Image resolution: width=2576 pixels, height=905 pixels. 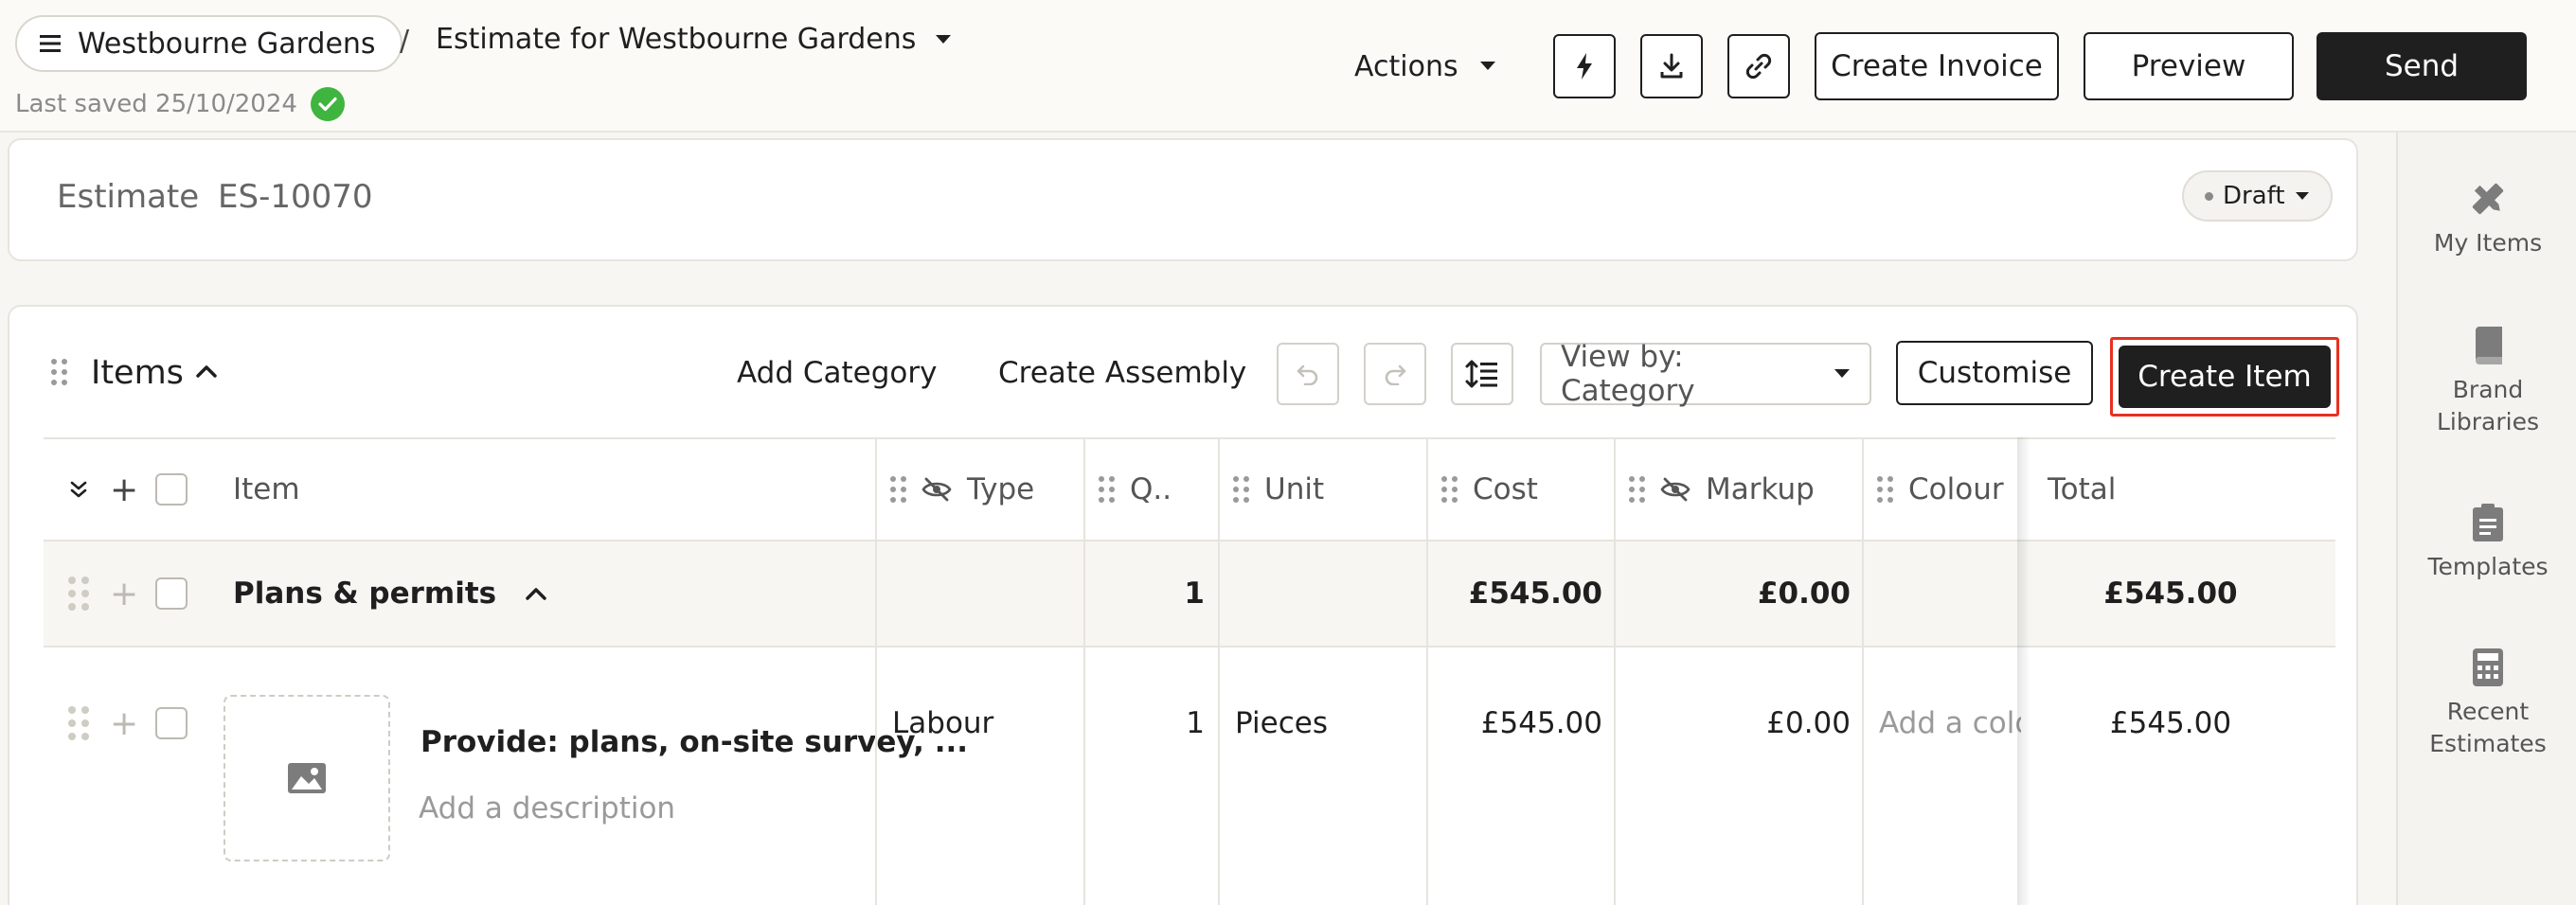 I want to click on column-header-cost: Cost, so click(x=1489, y=489).